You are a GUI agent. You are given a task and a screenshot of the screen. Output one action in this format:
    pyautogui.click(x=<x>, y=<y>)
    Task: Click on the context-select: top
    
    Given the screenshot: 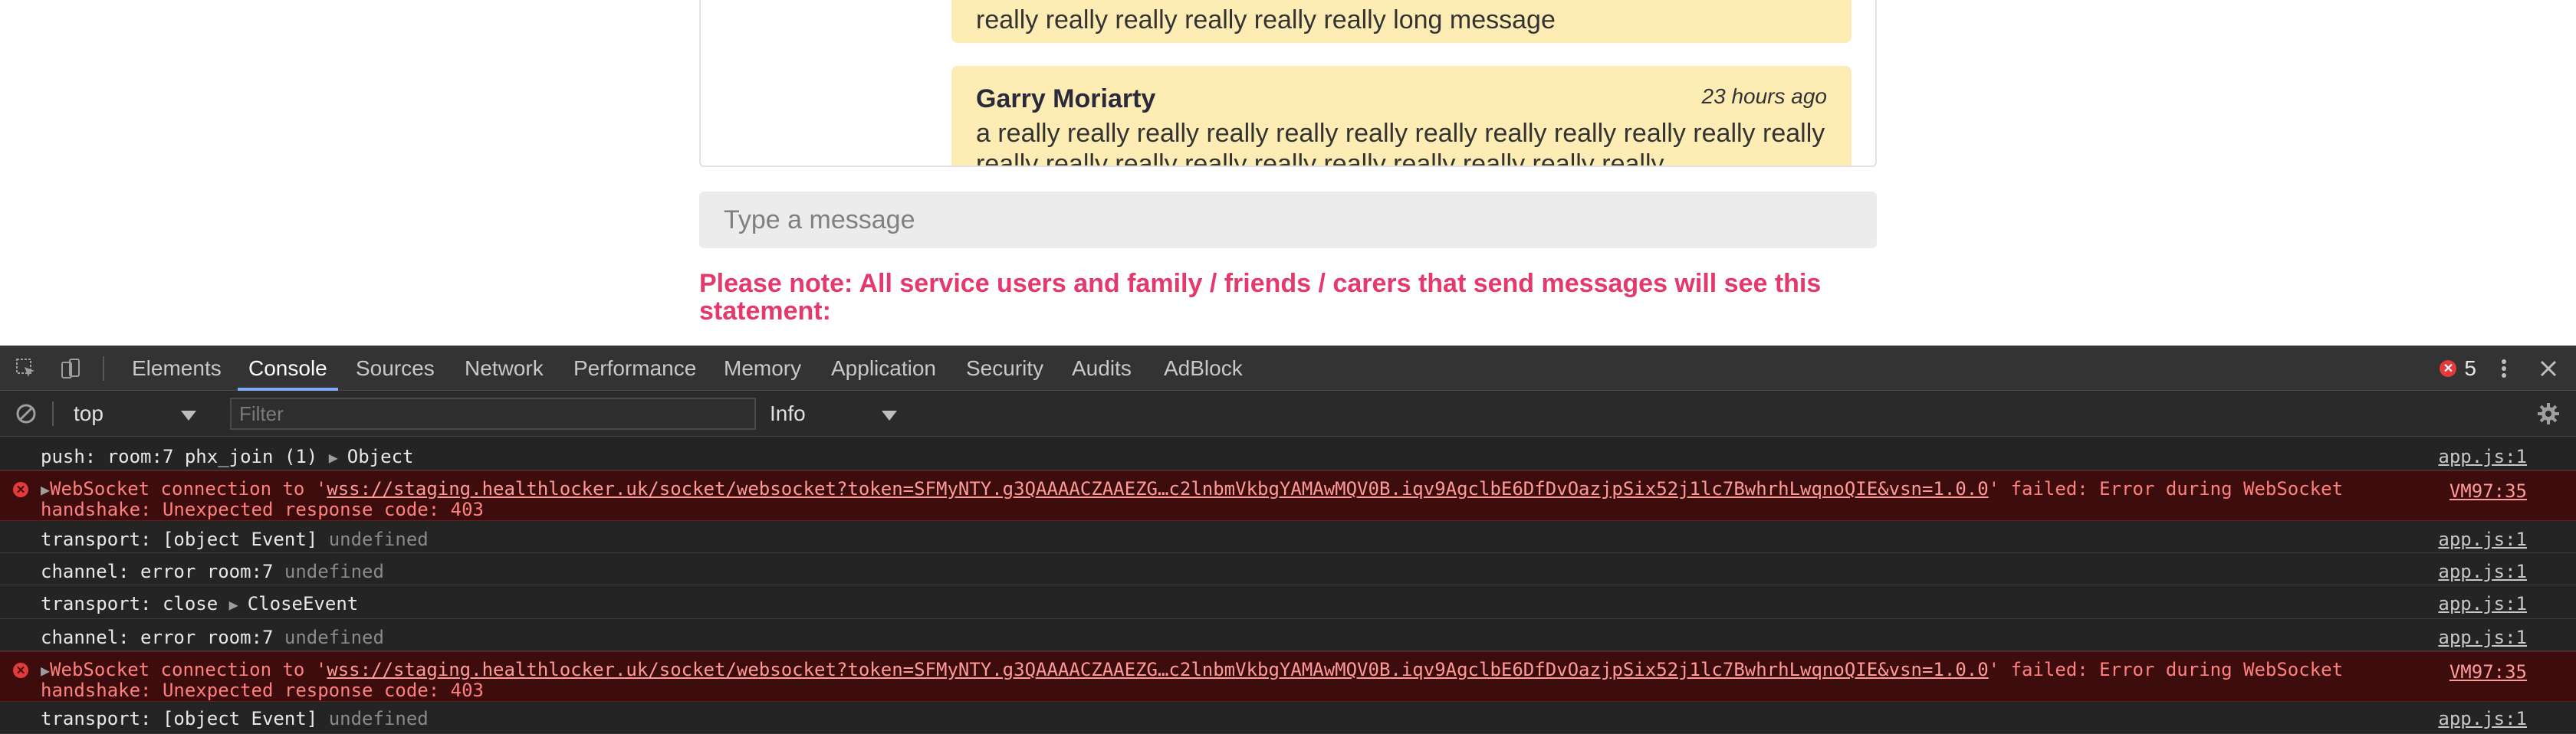 What is the action you would take?
    pyautogui.click(x=134, y=414)
    